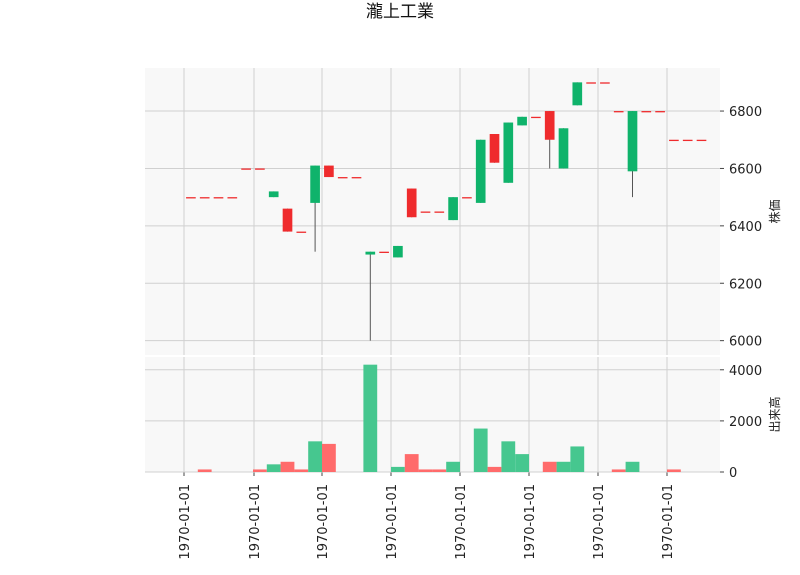  What do you see at coordinates (774, 211) in the screenshot?
I see `price-axis-label: 株価` at bounding box center [774, 211].